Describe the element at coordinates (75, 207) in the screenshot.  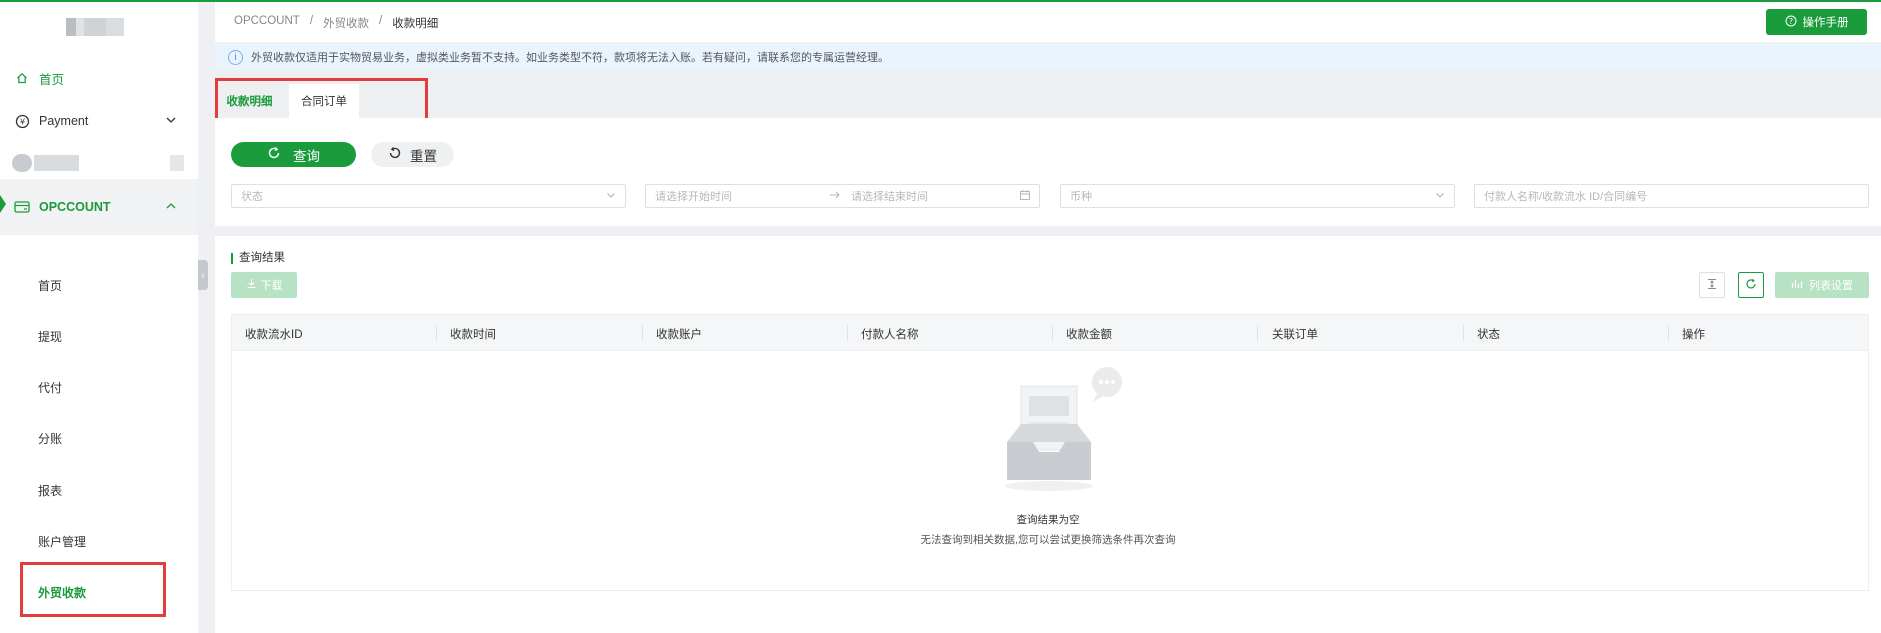
I see `sidebar-item-label: OPCCOUNT` at that location.